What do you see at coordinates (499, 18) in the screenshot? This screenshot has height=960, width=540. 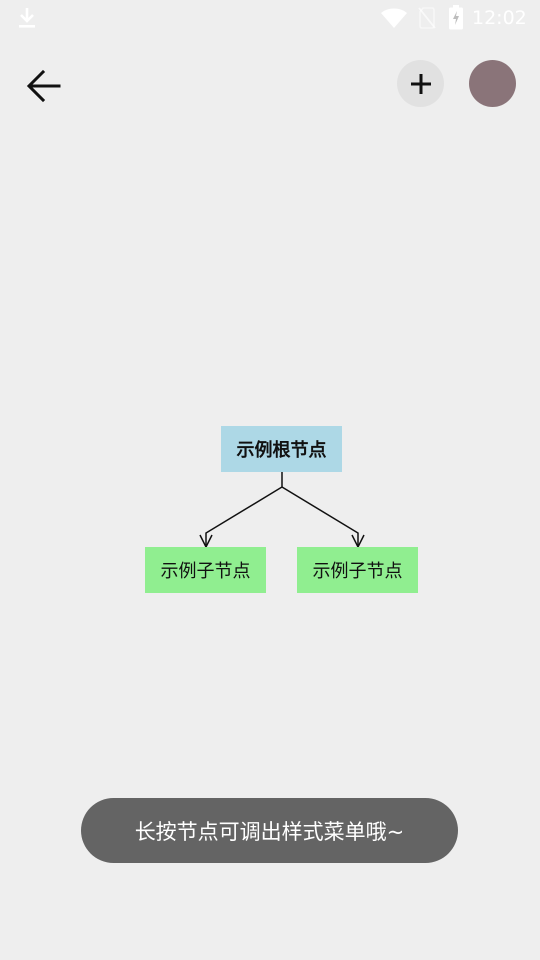 I see `status-time: 12:02` at bounding box center [499, 18].